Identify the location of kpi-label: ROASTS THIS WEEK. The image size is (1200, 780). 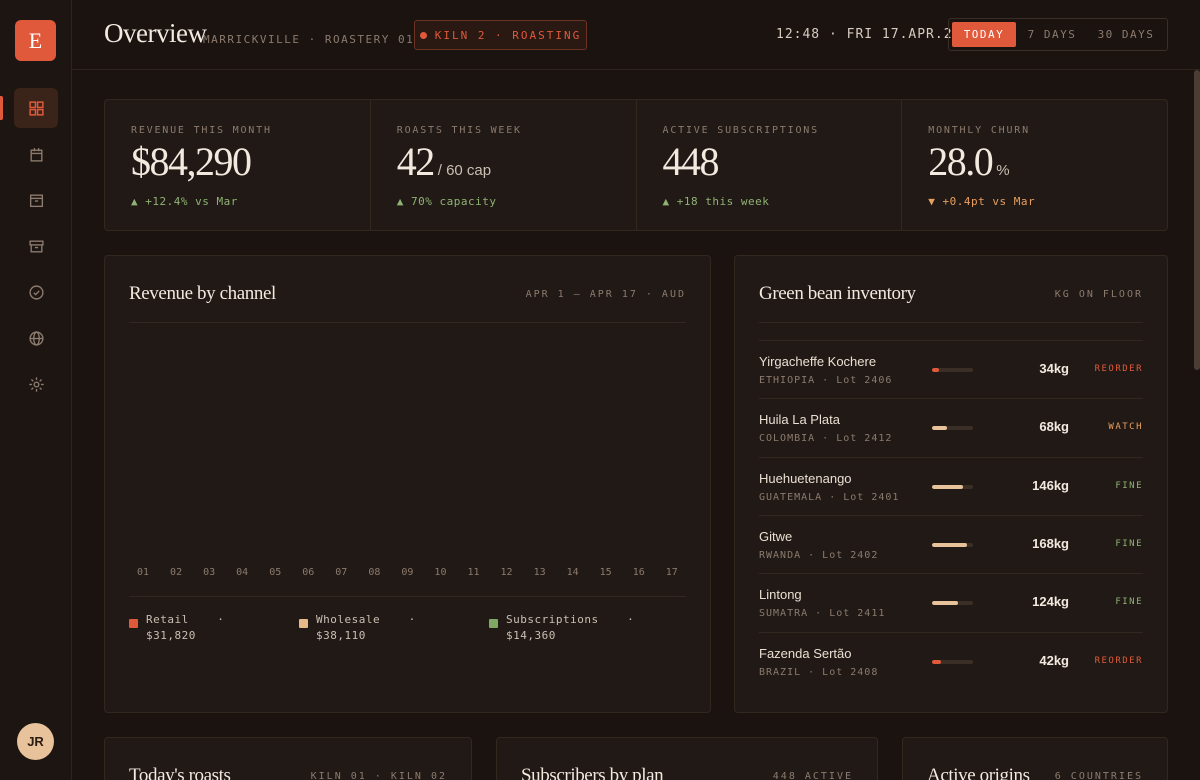
(459, 130).